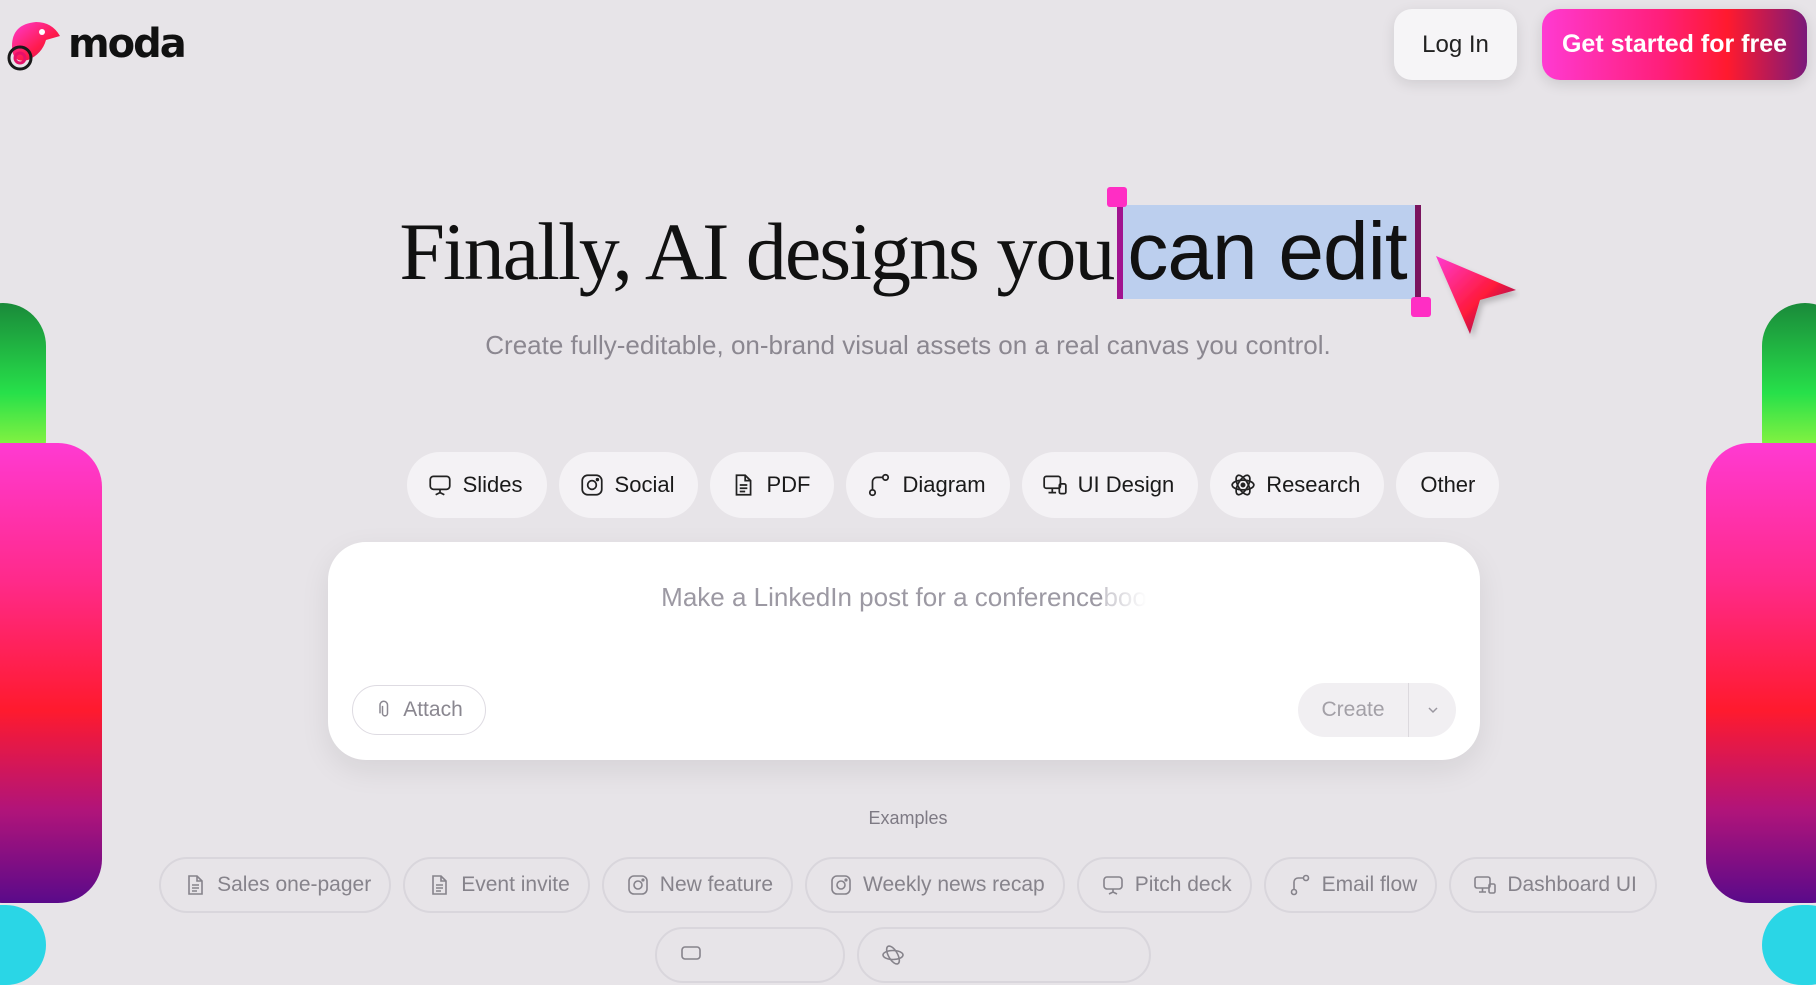  Describe the element at coordinates (1572, 884) in the screenshot. I see `example-label: Dashboard UI` at that location.